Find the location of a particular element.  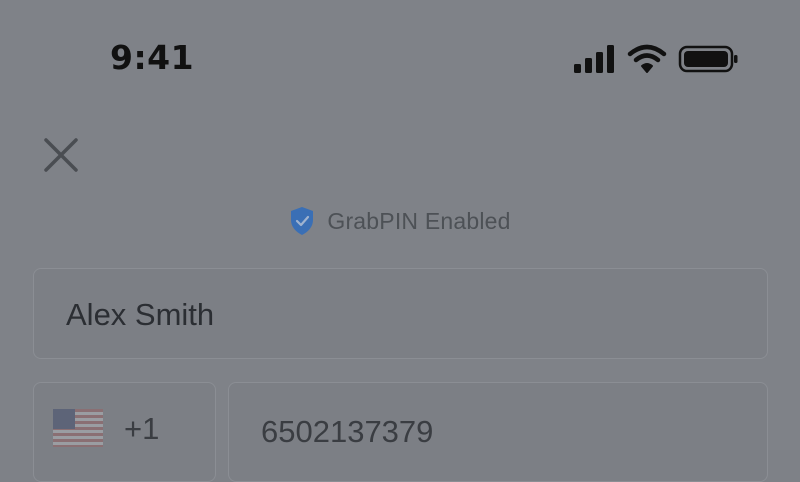

name-input is located at coordinates (401, 315).